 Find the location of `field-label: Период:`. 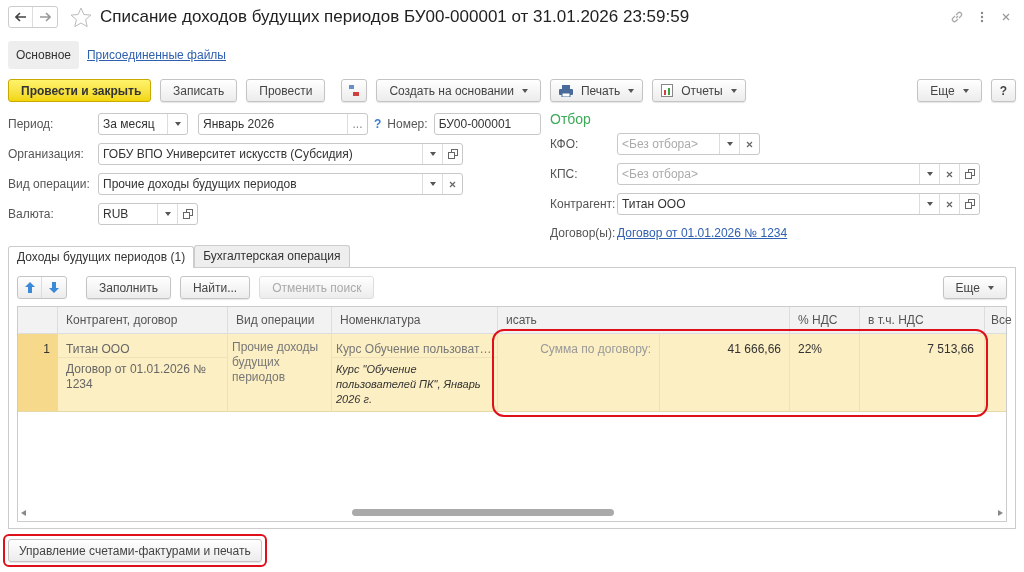

field-label: Период: is located at coordinates (31, 124).